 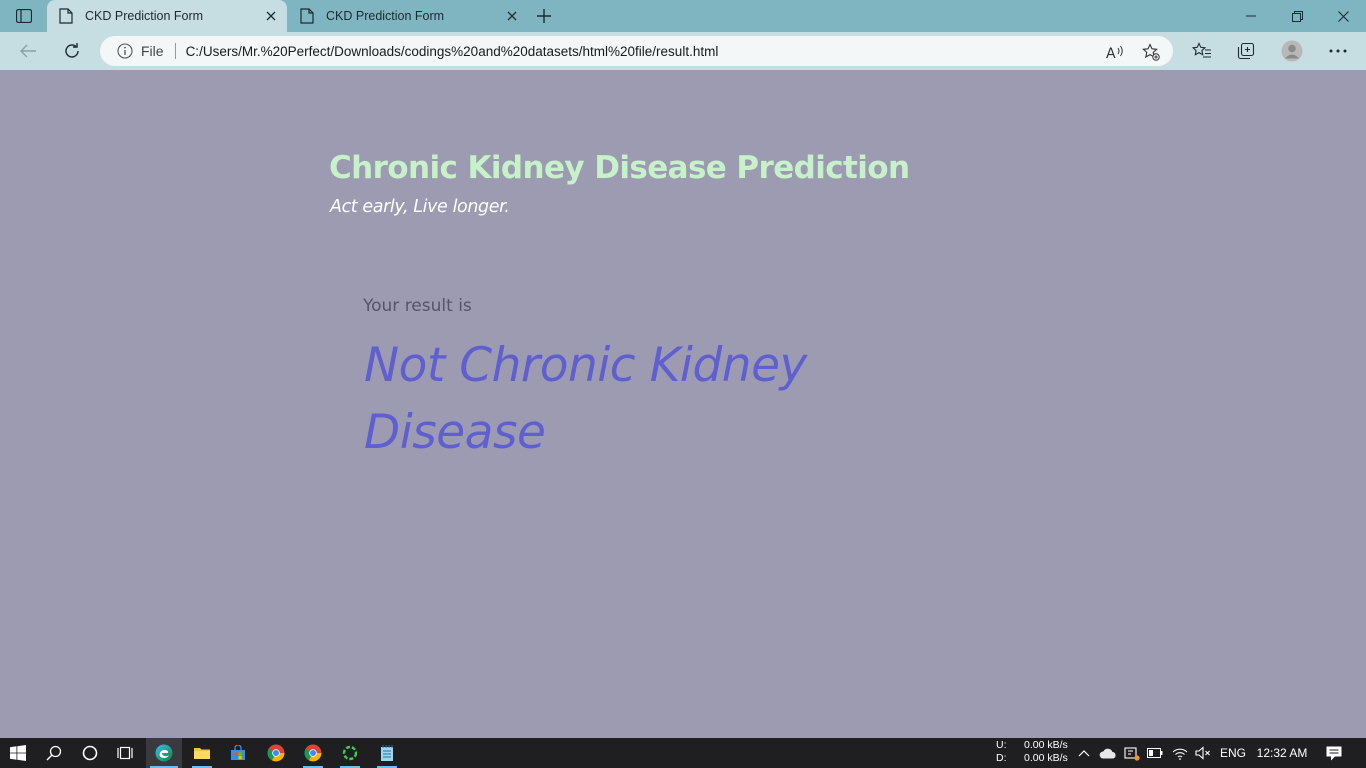 I want to click on file-explorer-icon, so click(x=202, y=753).